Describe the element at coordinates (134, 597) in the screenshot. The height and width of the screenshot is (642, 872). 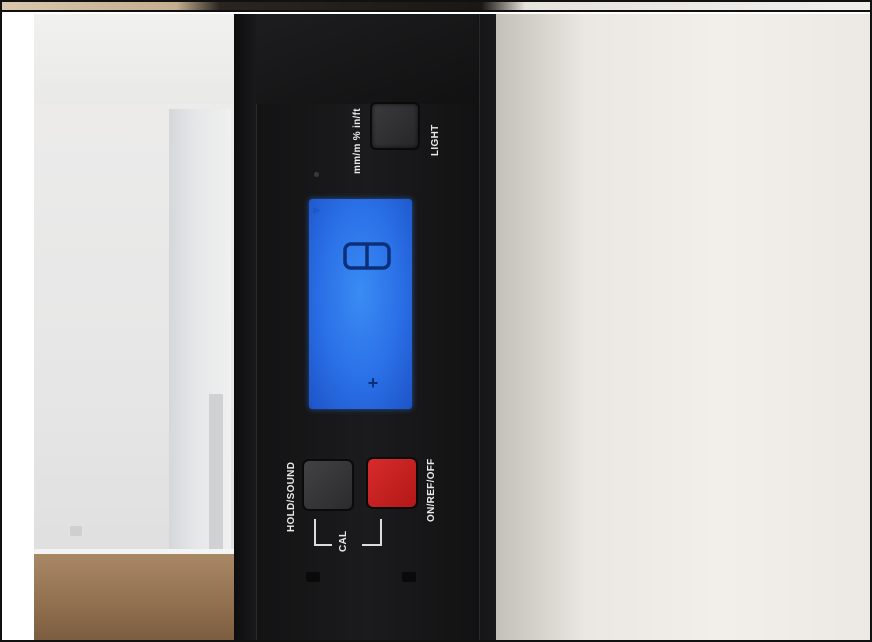
I see `wooden-floor` at that location.